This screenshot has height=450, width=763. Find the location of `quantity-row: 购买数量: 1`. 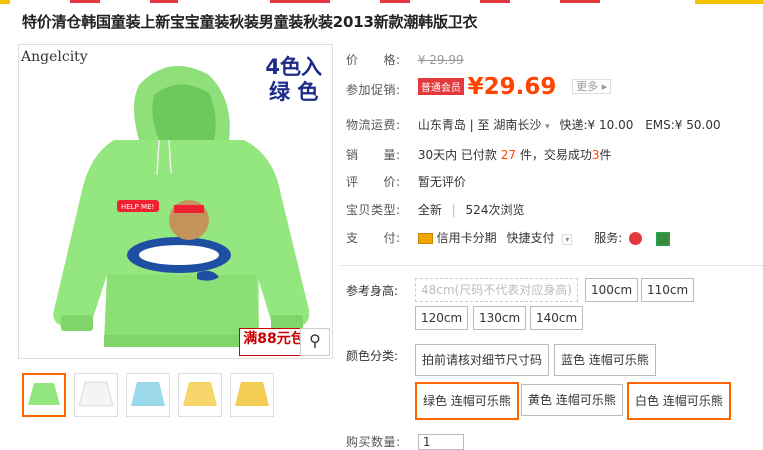

quantity-row: 购买数量: 1 is located at coordinates (405, 441).